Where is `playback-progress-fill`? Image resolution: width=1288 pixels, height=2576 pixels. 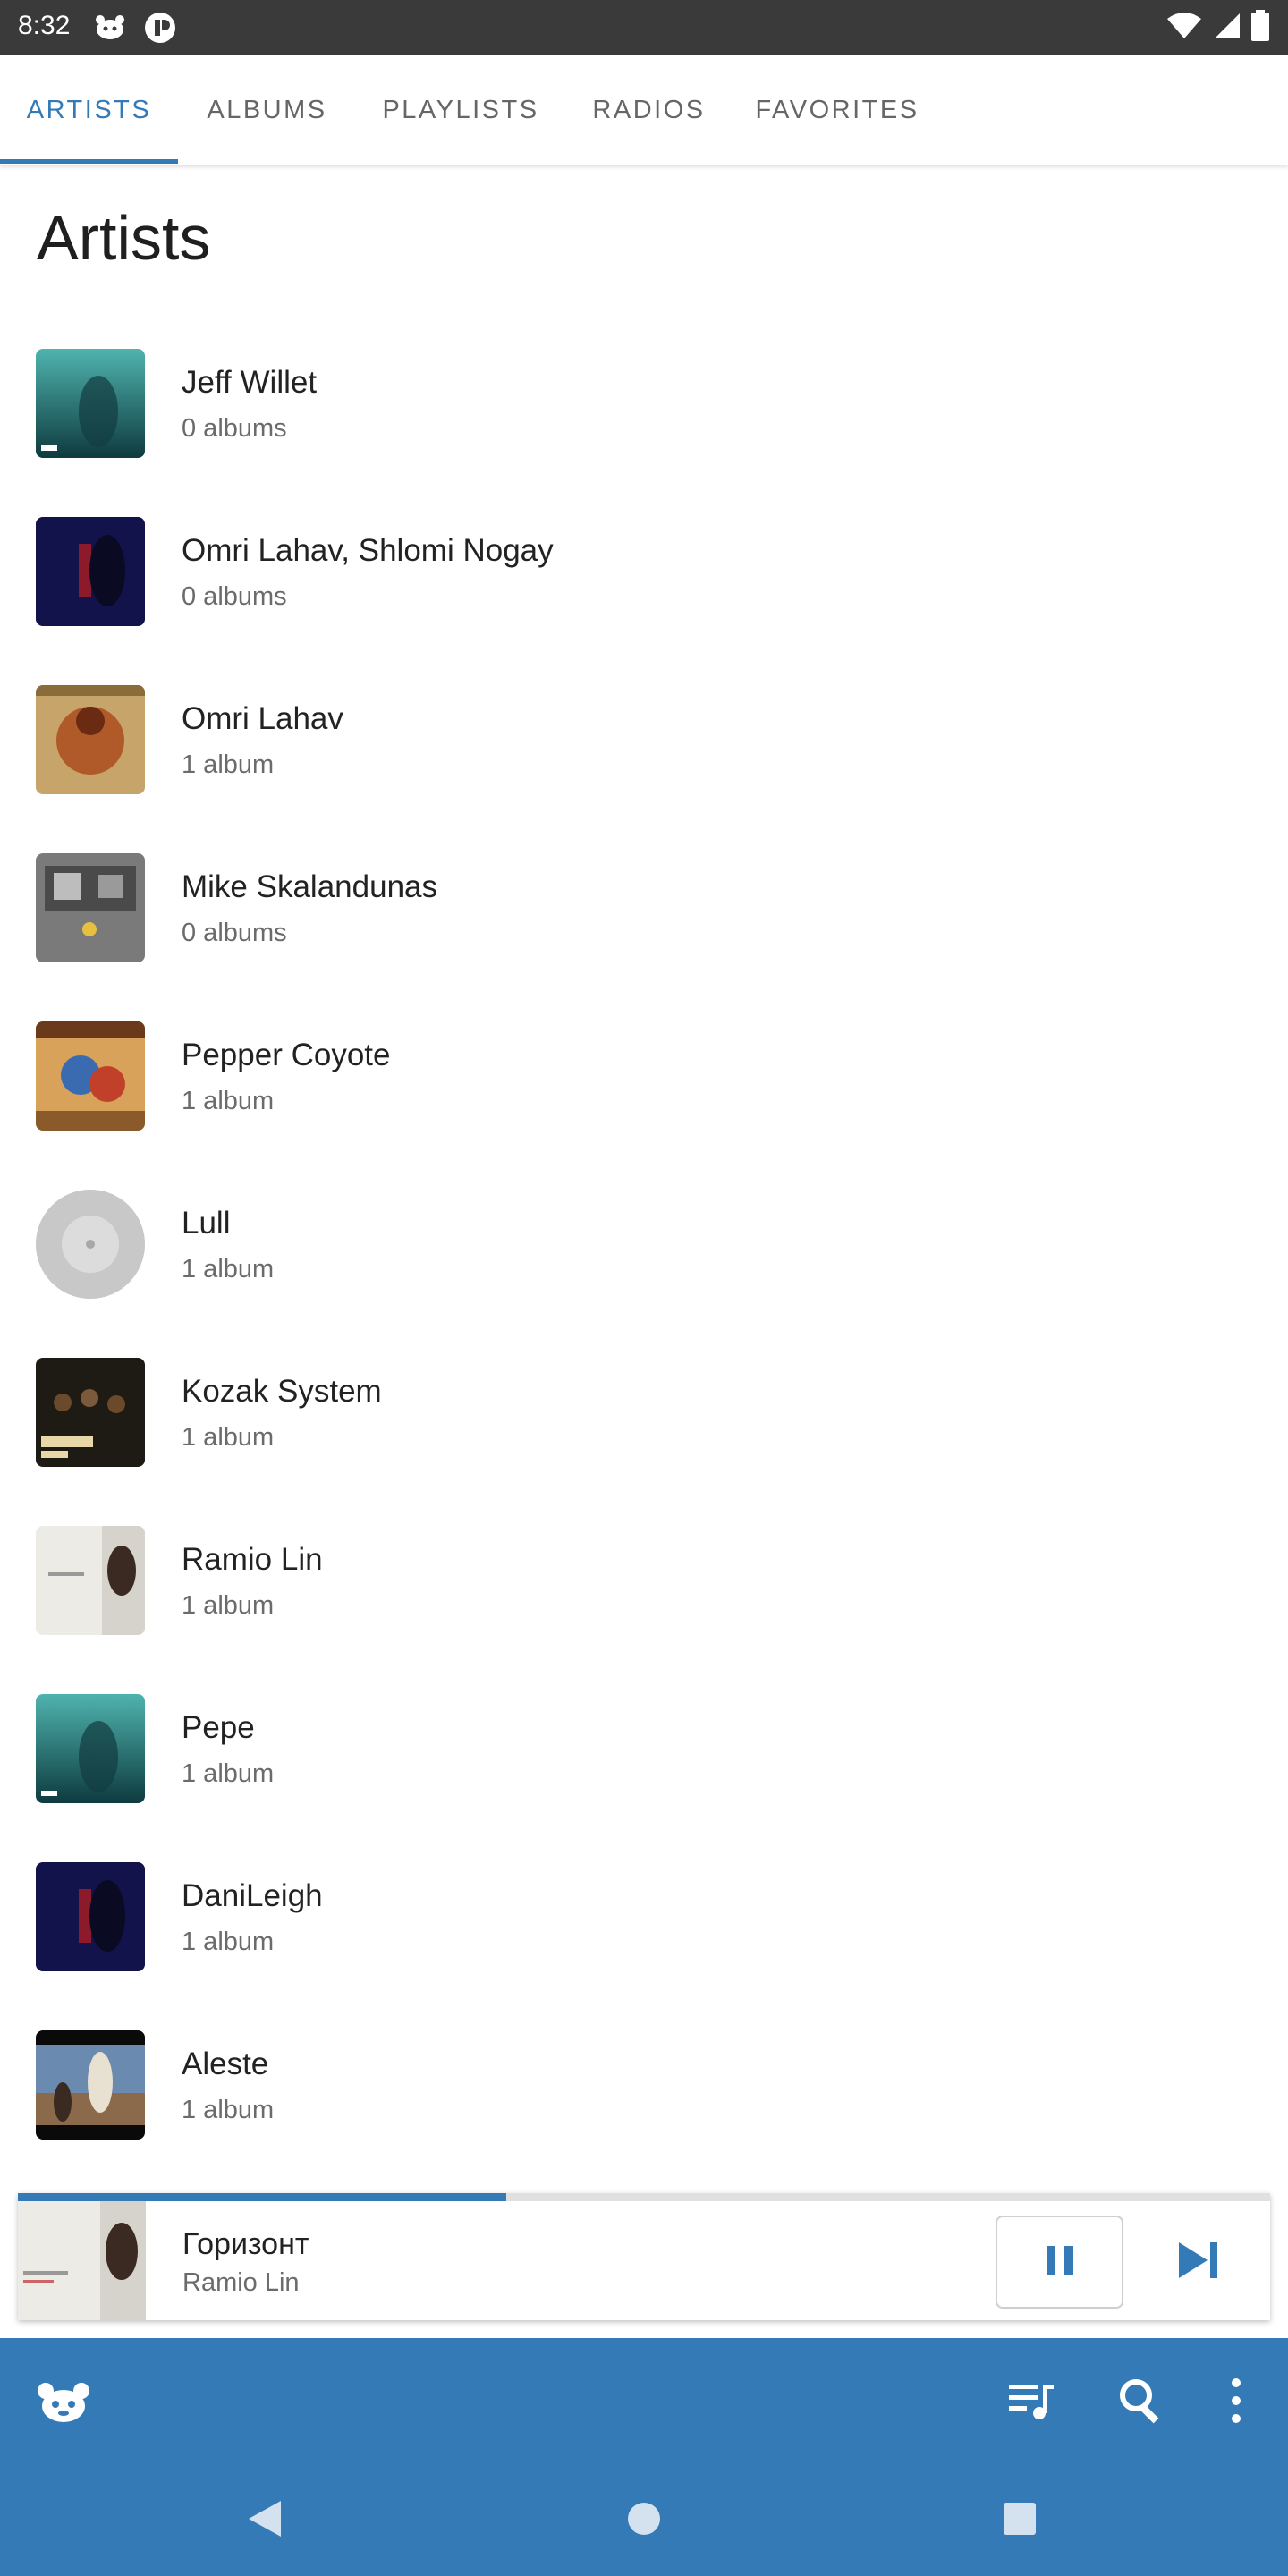
playback-progress-fill is located at coordinates (262, 2197).